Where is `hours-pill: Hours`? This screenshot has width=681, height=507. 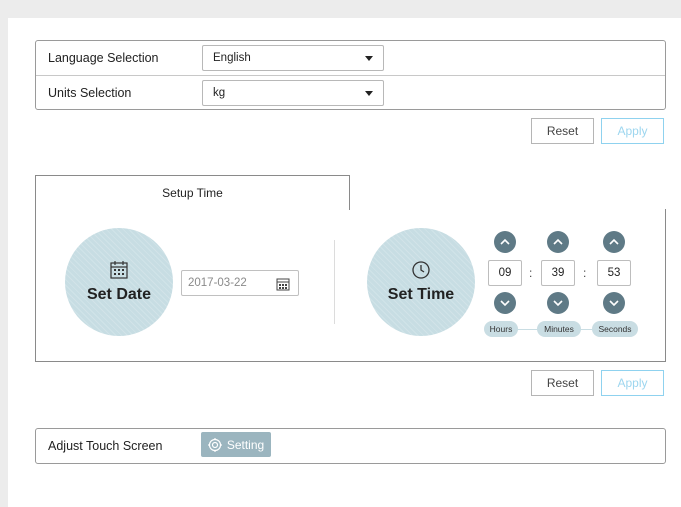 hours-pill: Hours is located at coordinates (501, 329).